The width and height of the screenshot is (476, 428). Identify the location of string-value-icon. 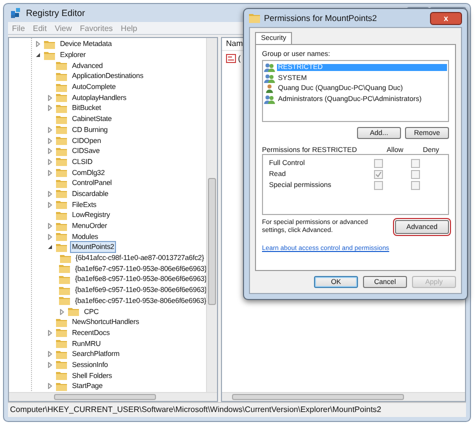
(231, 58).